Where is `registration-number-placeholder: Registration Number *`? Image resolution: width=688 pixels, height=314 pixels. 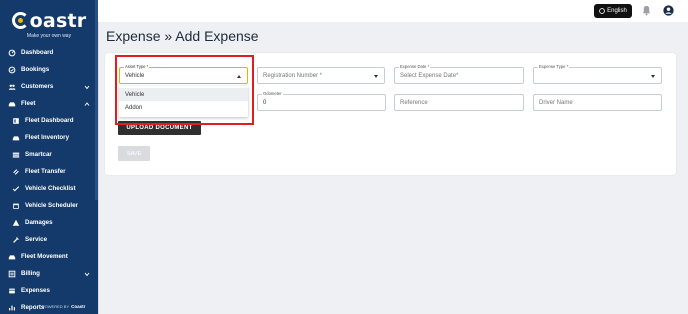 registration-number-placeholder: Registration Number * is located at coordinates (293, 76).